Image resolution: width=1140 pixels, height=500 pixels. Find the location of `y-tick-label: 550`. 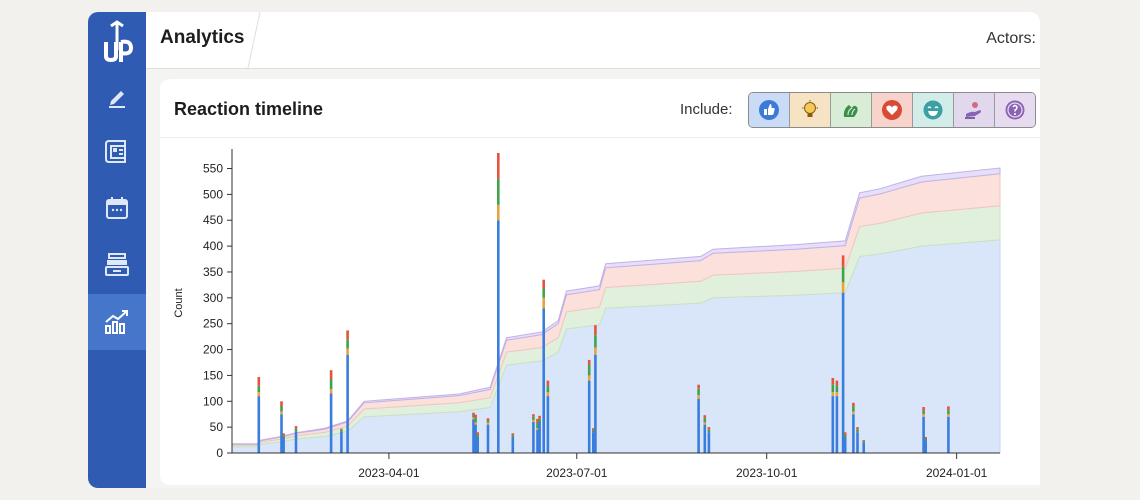

y-tick-label: 550 is located at coordinates (213, 169).